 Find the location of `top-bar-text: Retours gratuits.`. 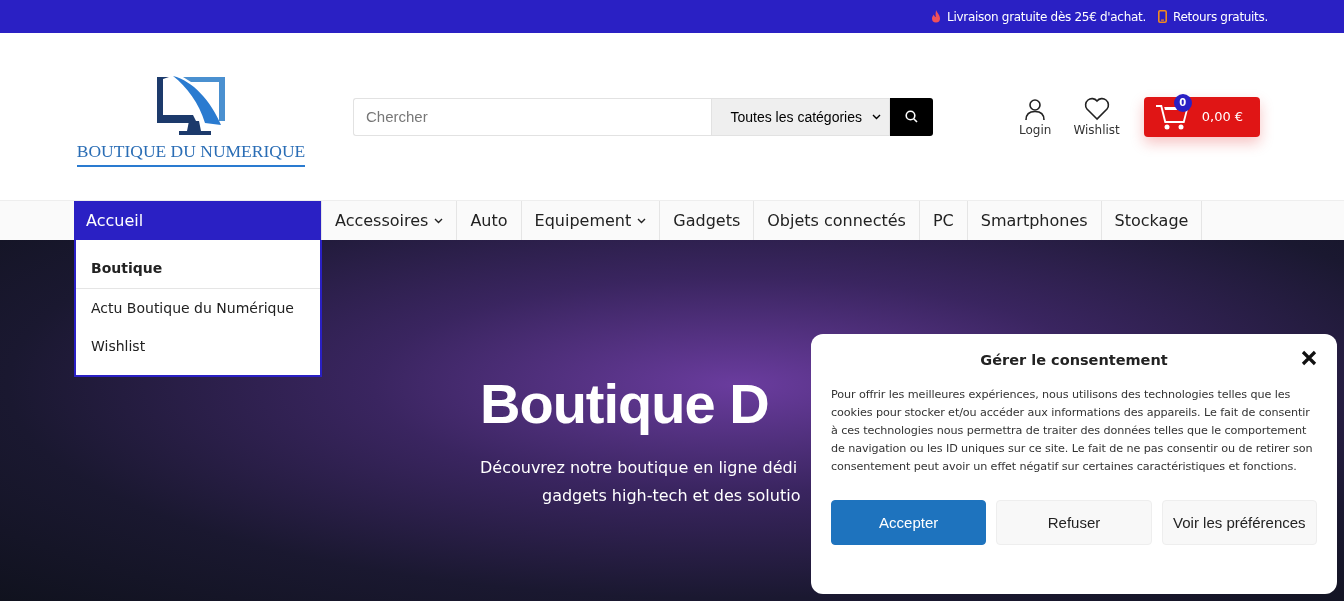

top-bar-text: Retours gratuits. is located at coordinates (1220, 16).